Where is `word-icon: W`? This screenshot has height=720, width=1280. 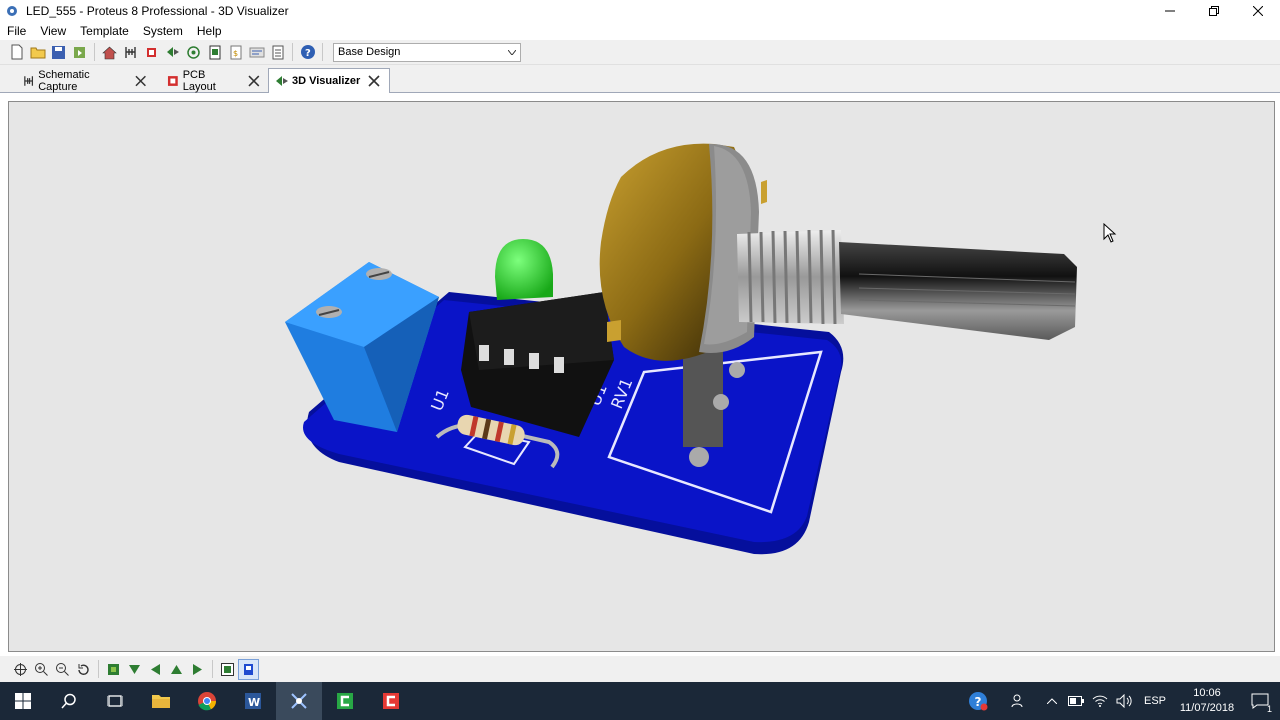 word-icon: W is located at coordinates (253, 701).